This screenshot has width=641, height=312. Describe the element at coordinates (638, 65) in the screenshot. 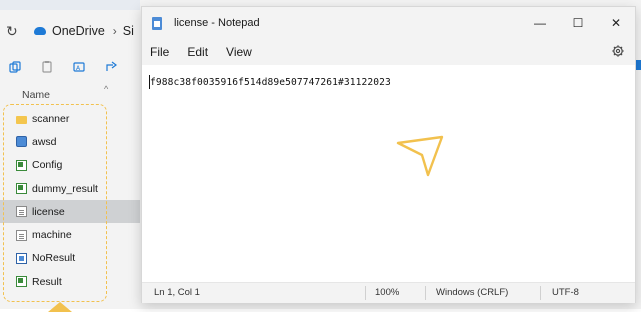

I see `explorer-accent-edge` at that location.